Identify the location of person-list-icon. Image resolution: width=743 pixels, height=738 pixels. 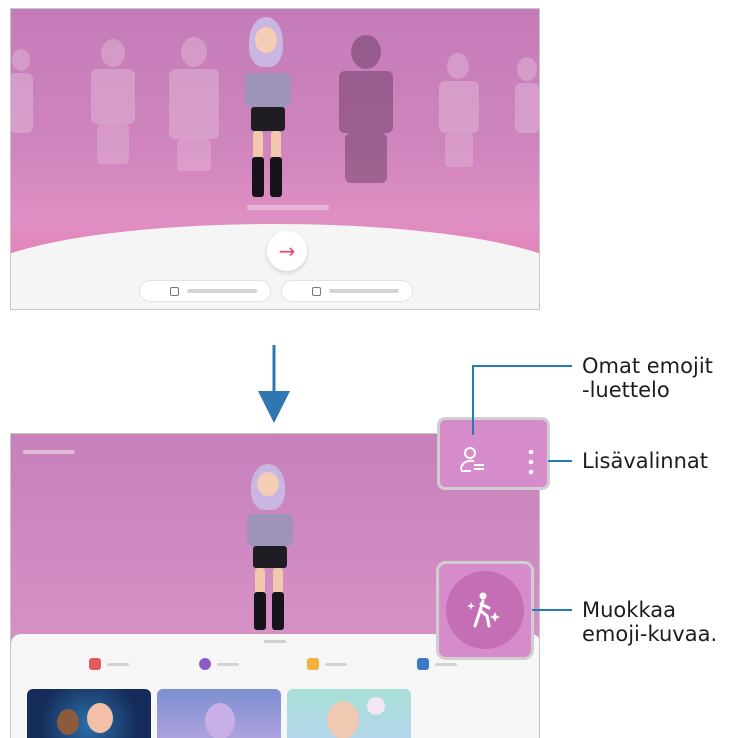
(473, 461).